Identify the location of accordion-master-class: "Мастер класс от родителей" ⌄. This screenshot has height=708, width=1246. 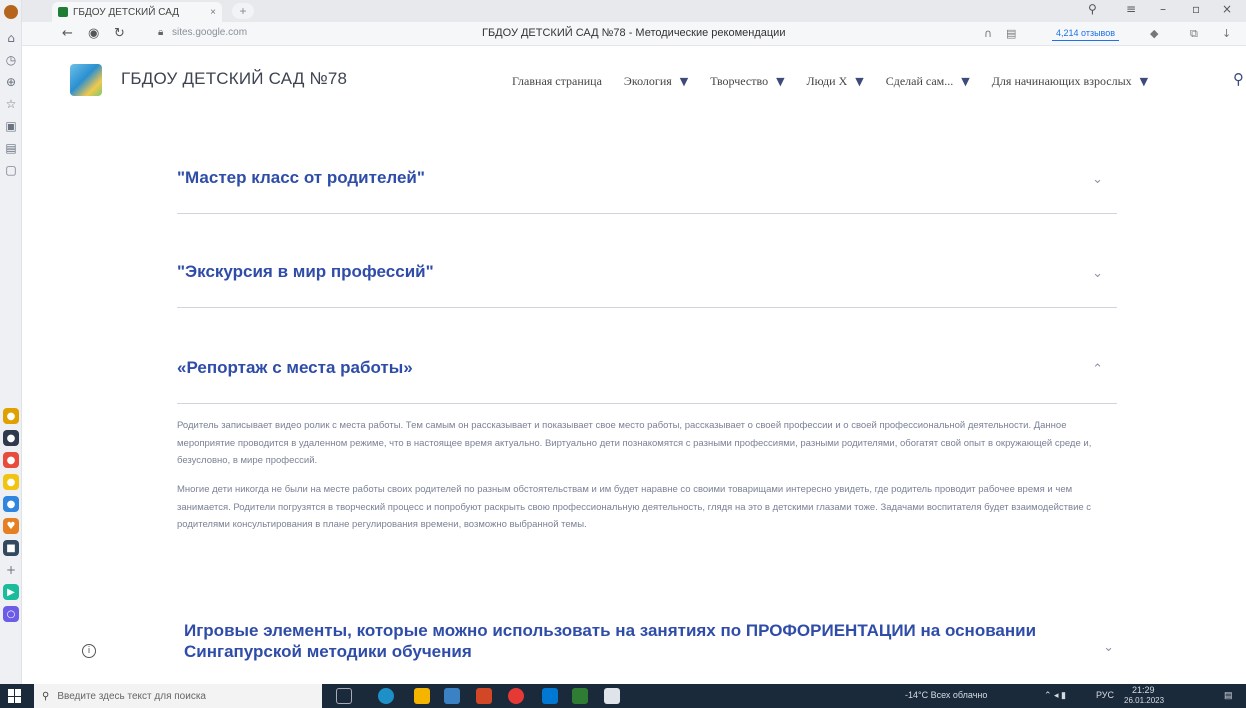
(647, 191).